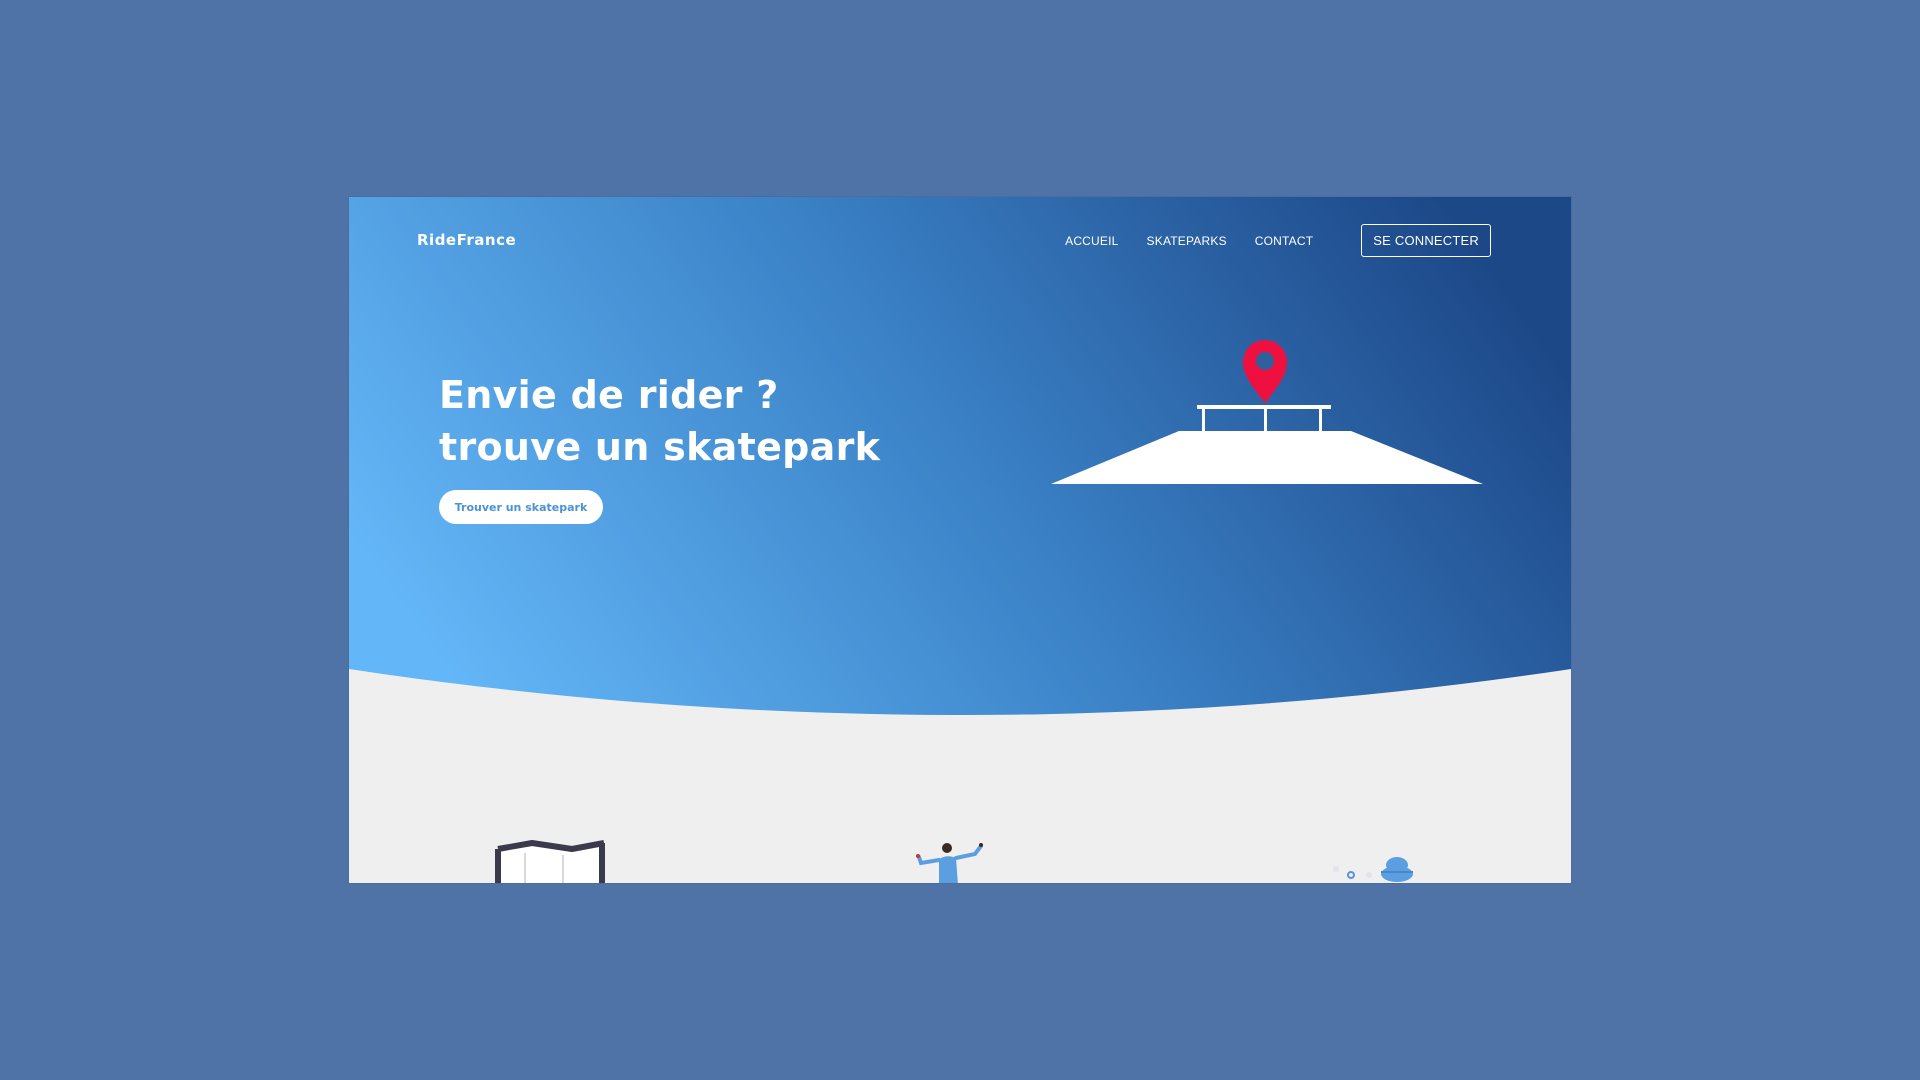 This screenshot has width=1920, height=1080. Describe the element at coordinates (521, 507) in the screenshot. I see `find-skatepark-button: Trouver un skatepark` at that location.